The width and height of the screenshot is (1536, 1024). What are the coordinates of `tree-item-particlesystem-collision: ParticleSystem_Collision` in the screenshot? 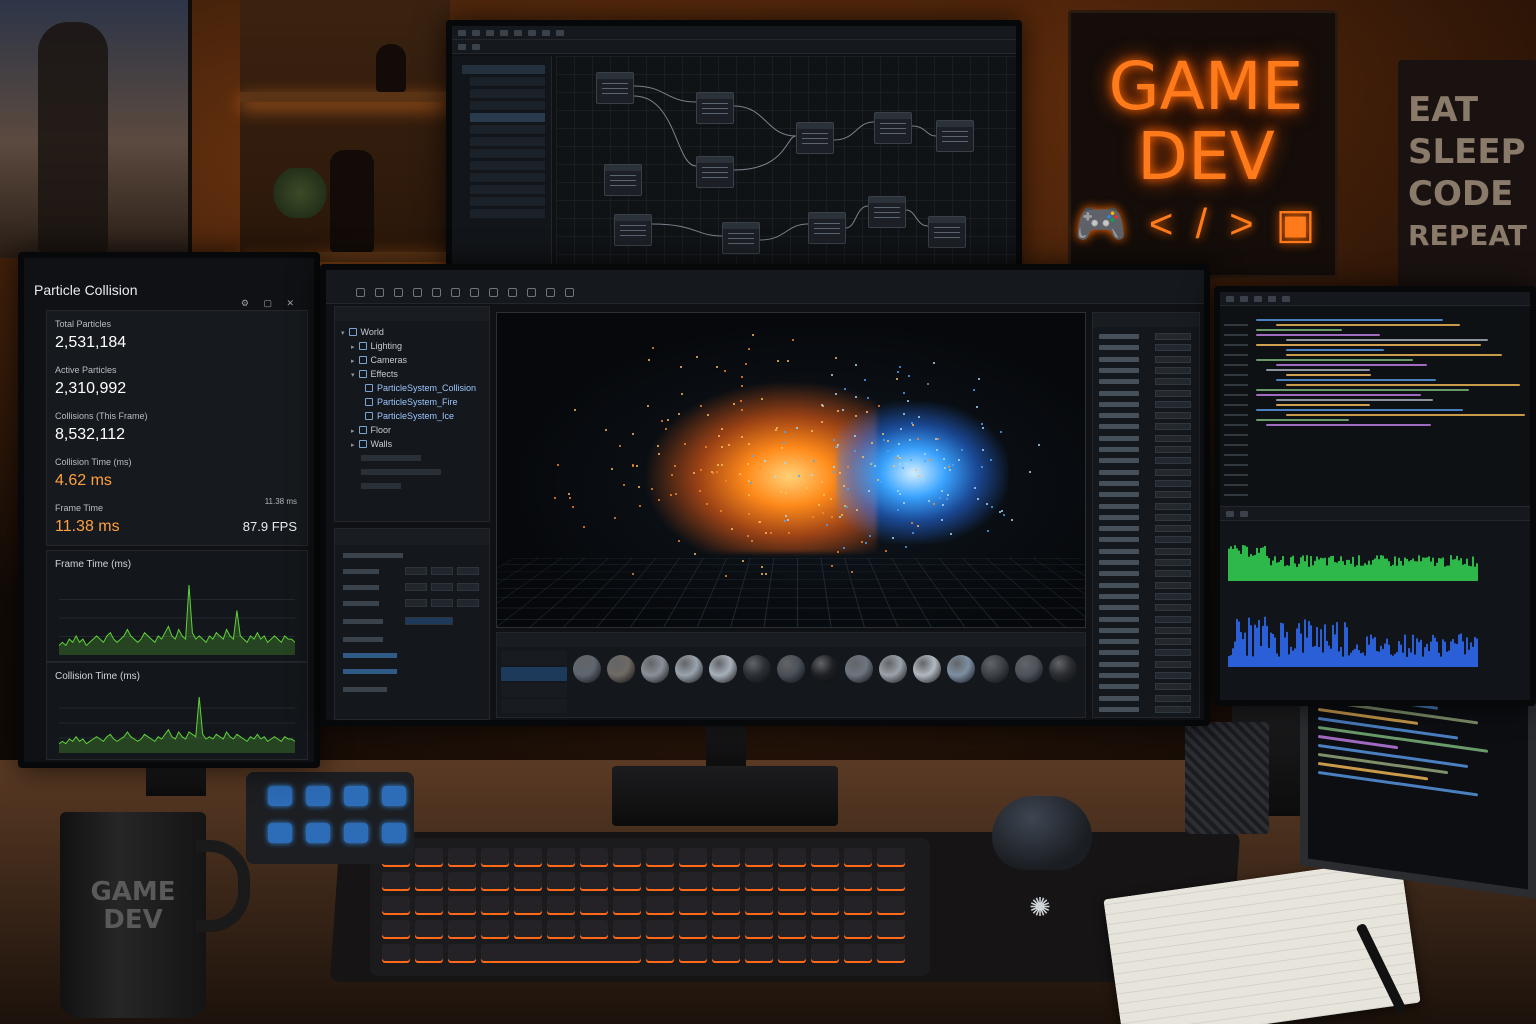 It's located at (420, 388).